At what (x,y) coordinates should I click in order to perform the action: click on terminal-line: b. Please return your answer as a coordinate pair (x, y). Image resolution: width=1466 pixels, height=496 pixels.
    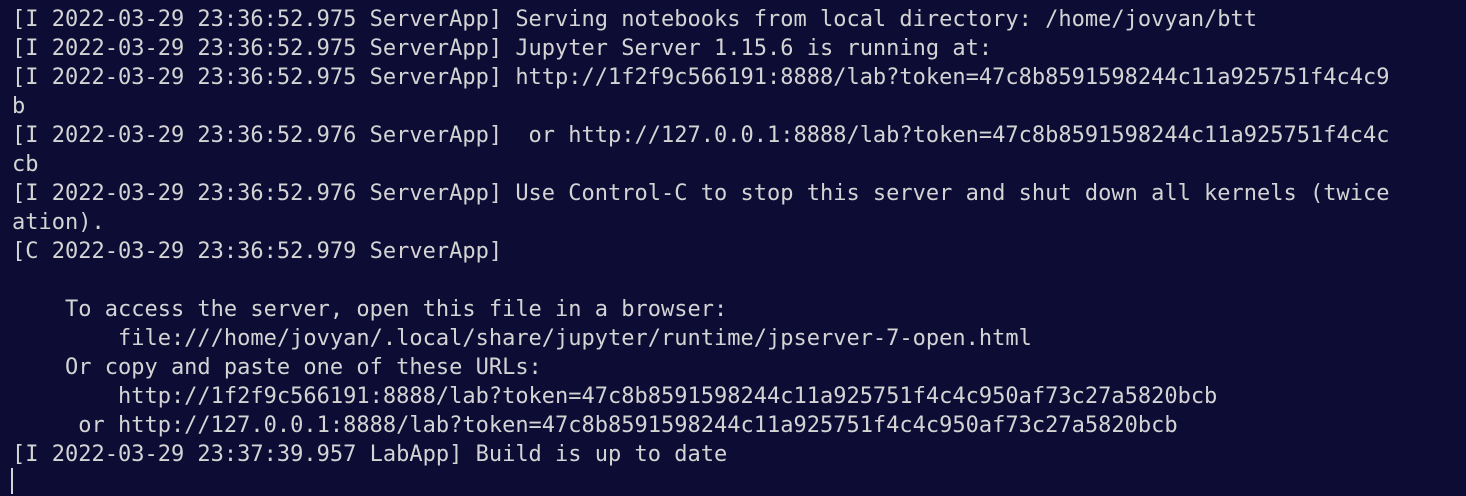
    Looking at the image, I should click on (19, 106).